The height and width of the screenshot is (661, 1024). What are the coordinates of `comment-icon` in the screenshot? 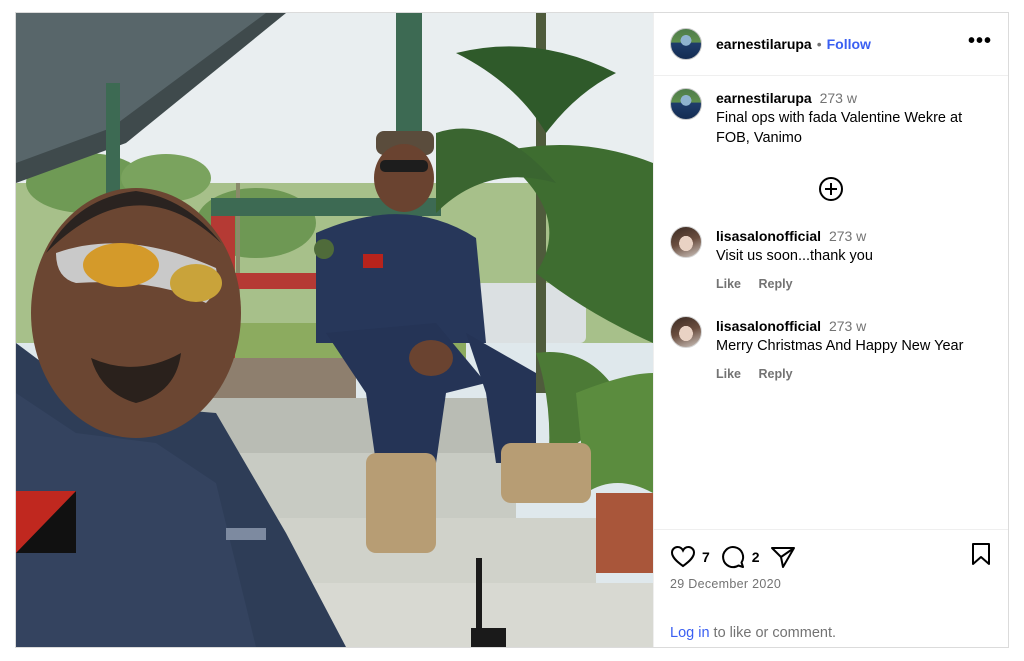 It's located at (733, 557).